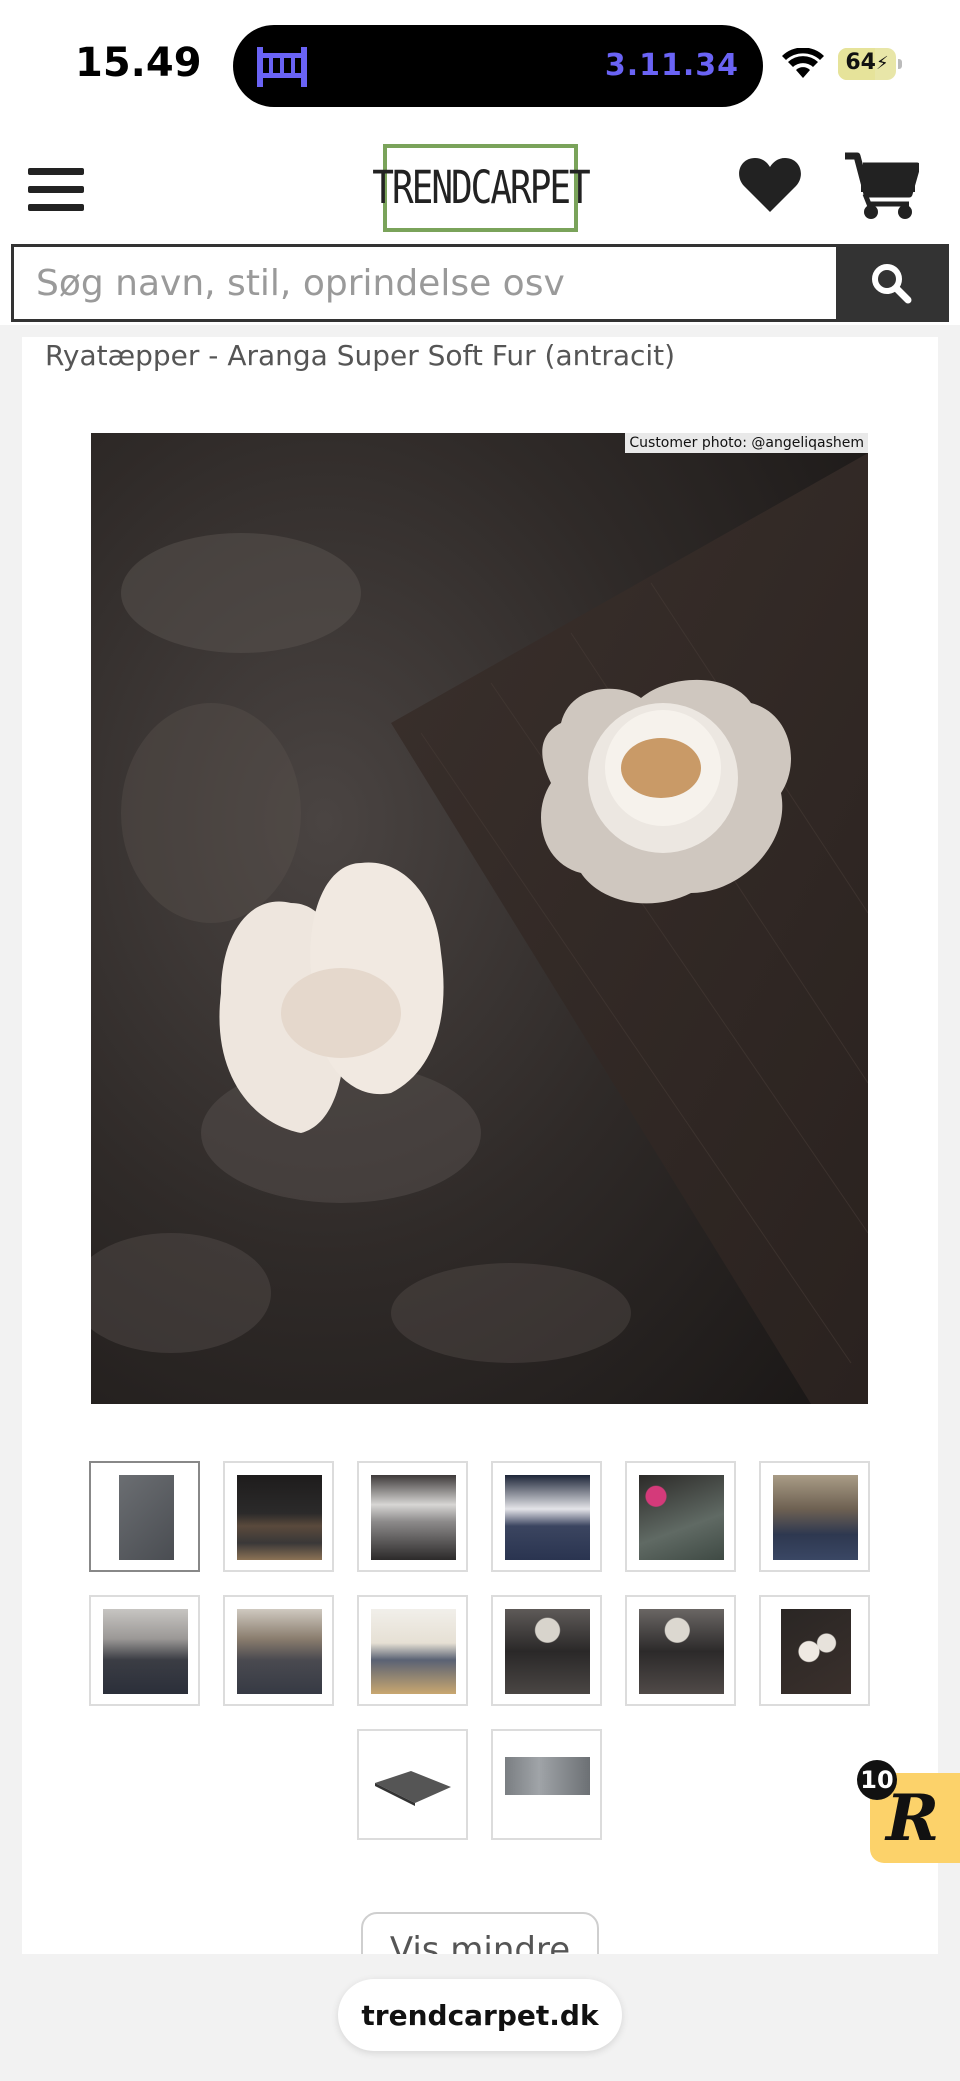 This screenshot has width=960, height=2081. What do you see at coordinates (671, 65) in the screenshot?
I see `activity-timer: 3.11.34` at bounding box center [671, 65].